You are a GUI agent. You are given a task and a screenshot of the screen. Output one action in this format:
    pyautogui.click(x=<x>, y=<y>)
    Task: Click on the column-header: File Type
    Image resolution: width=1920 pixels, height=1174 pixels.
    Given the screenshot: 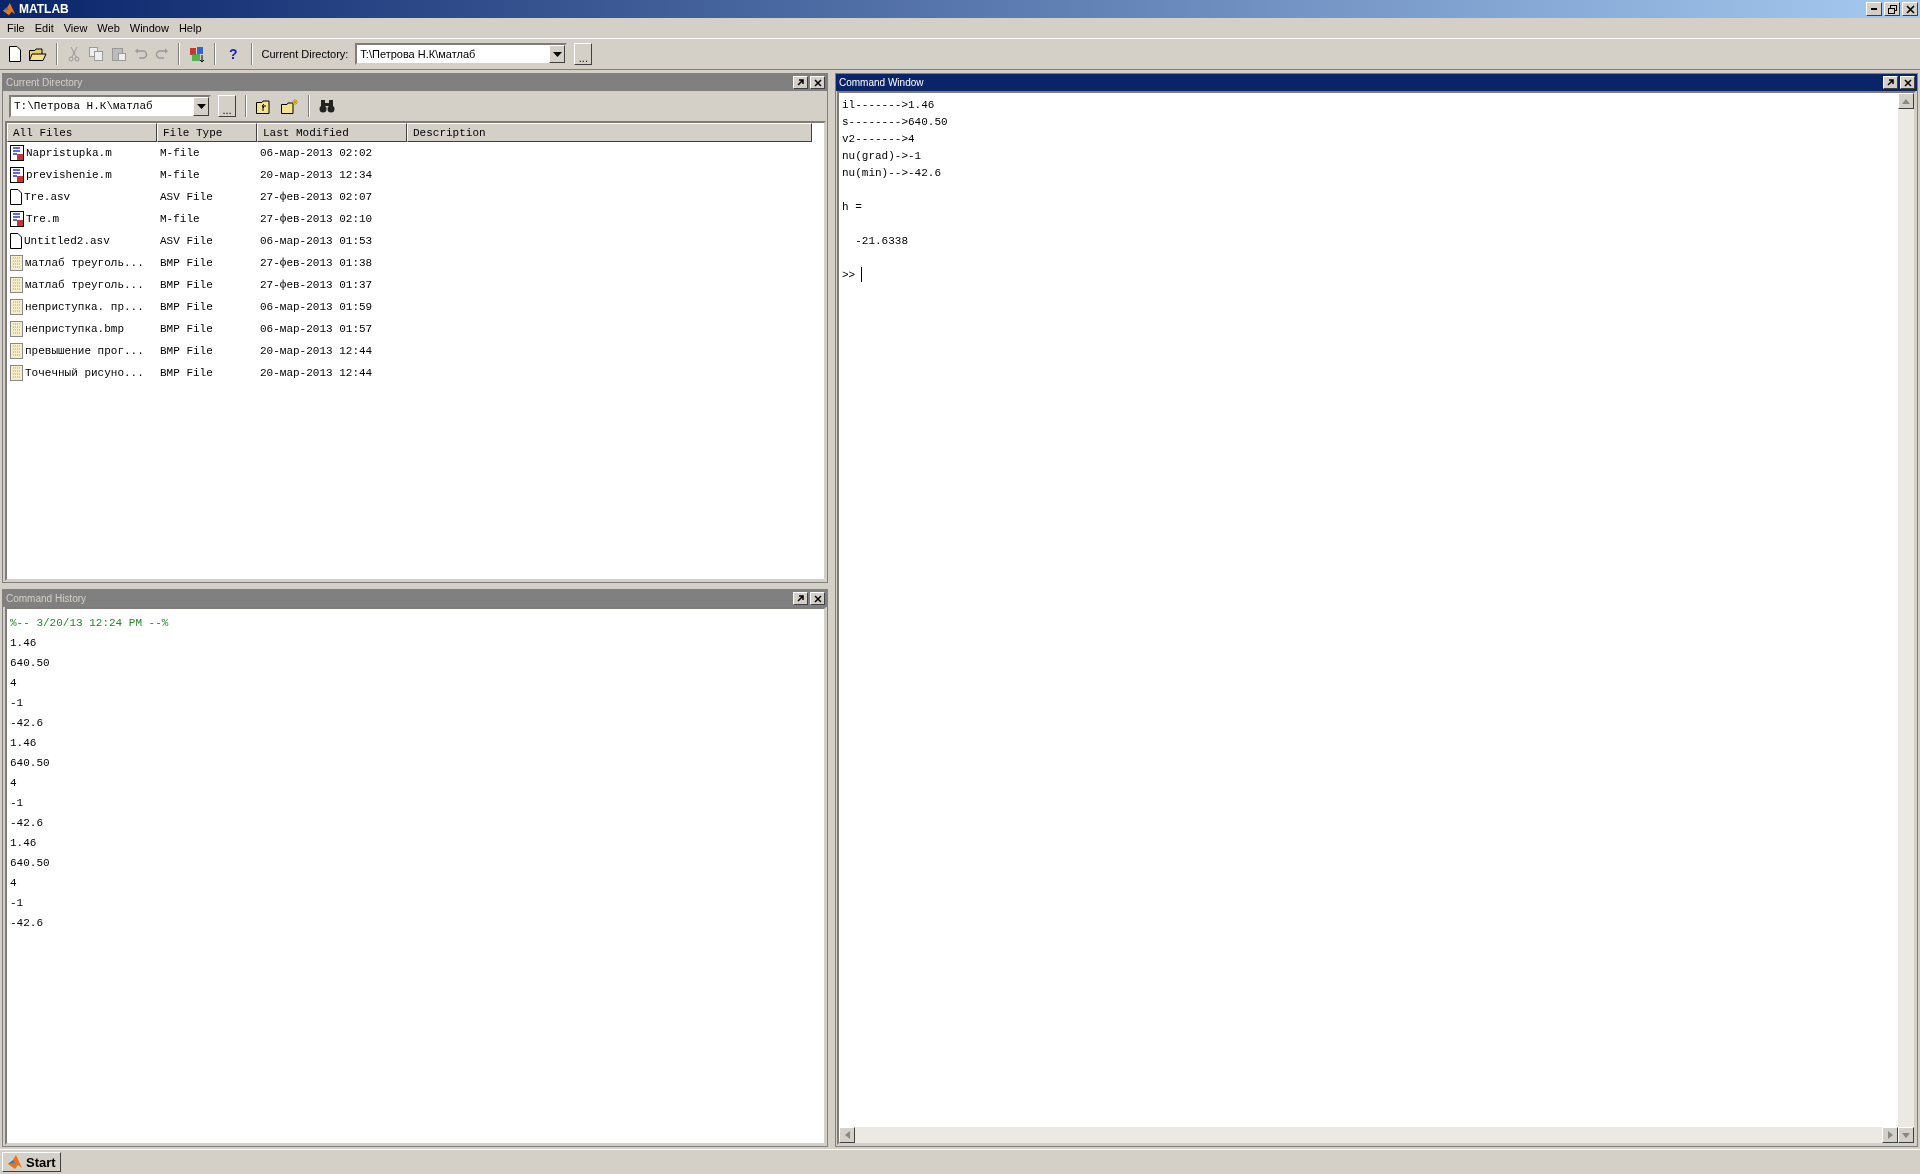 What is the action you would take?
    pyautogui.click(x=207, y=132)
    